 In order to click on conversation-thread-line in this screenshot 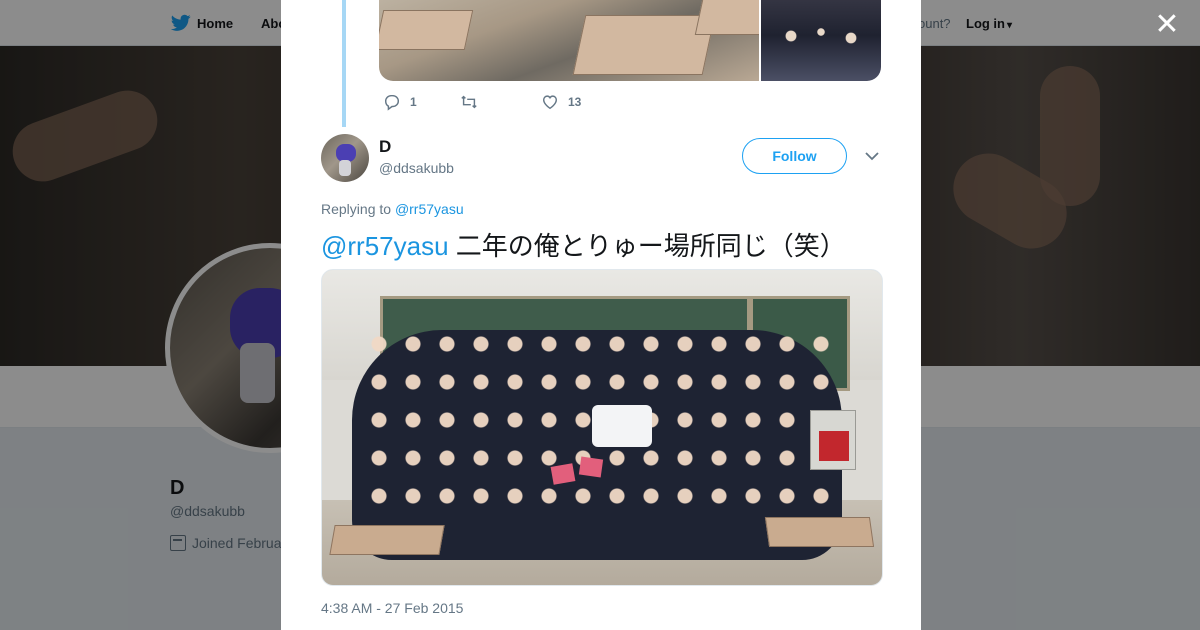, I will do `click(344, 63)`.